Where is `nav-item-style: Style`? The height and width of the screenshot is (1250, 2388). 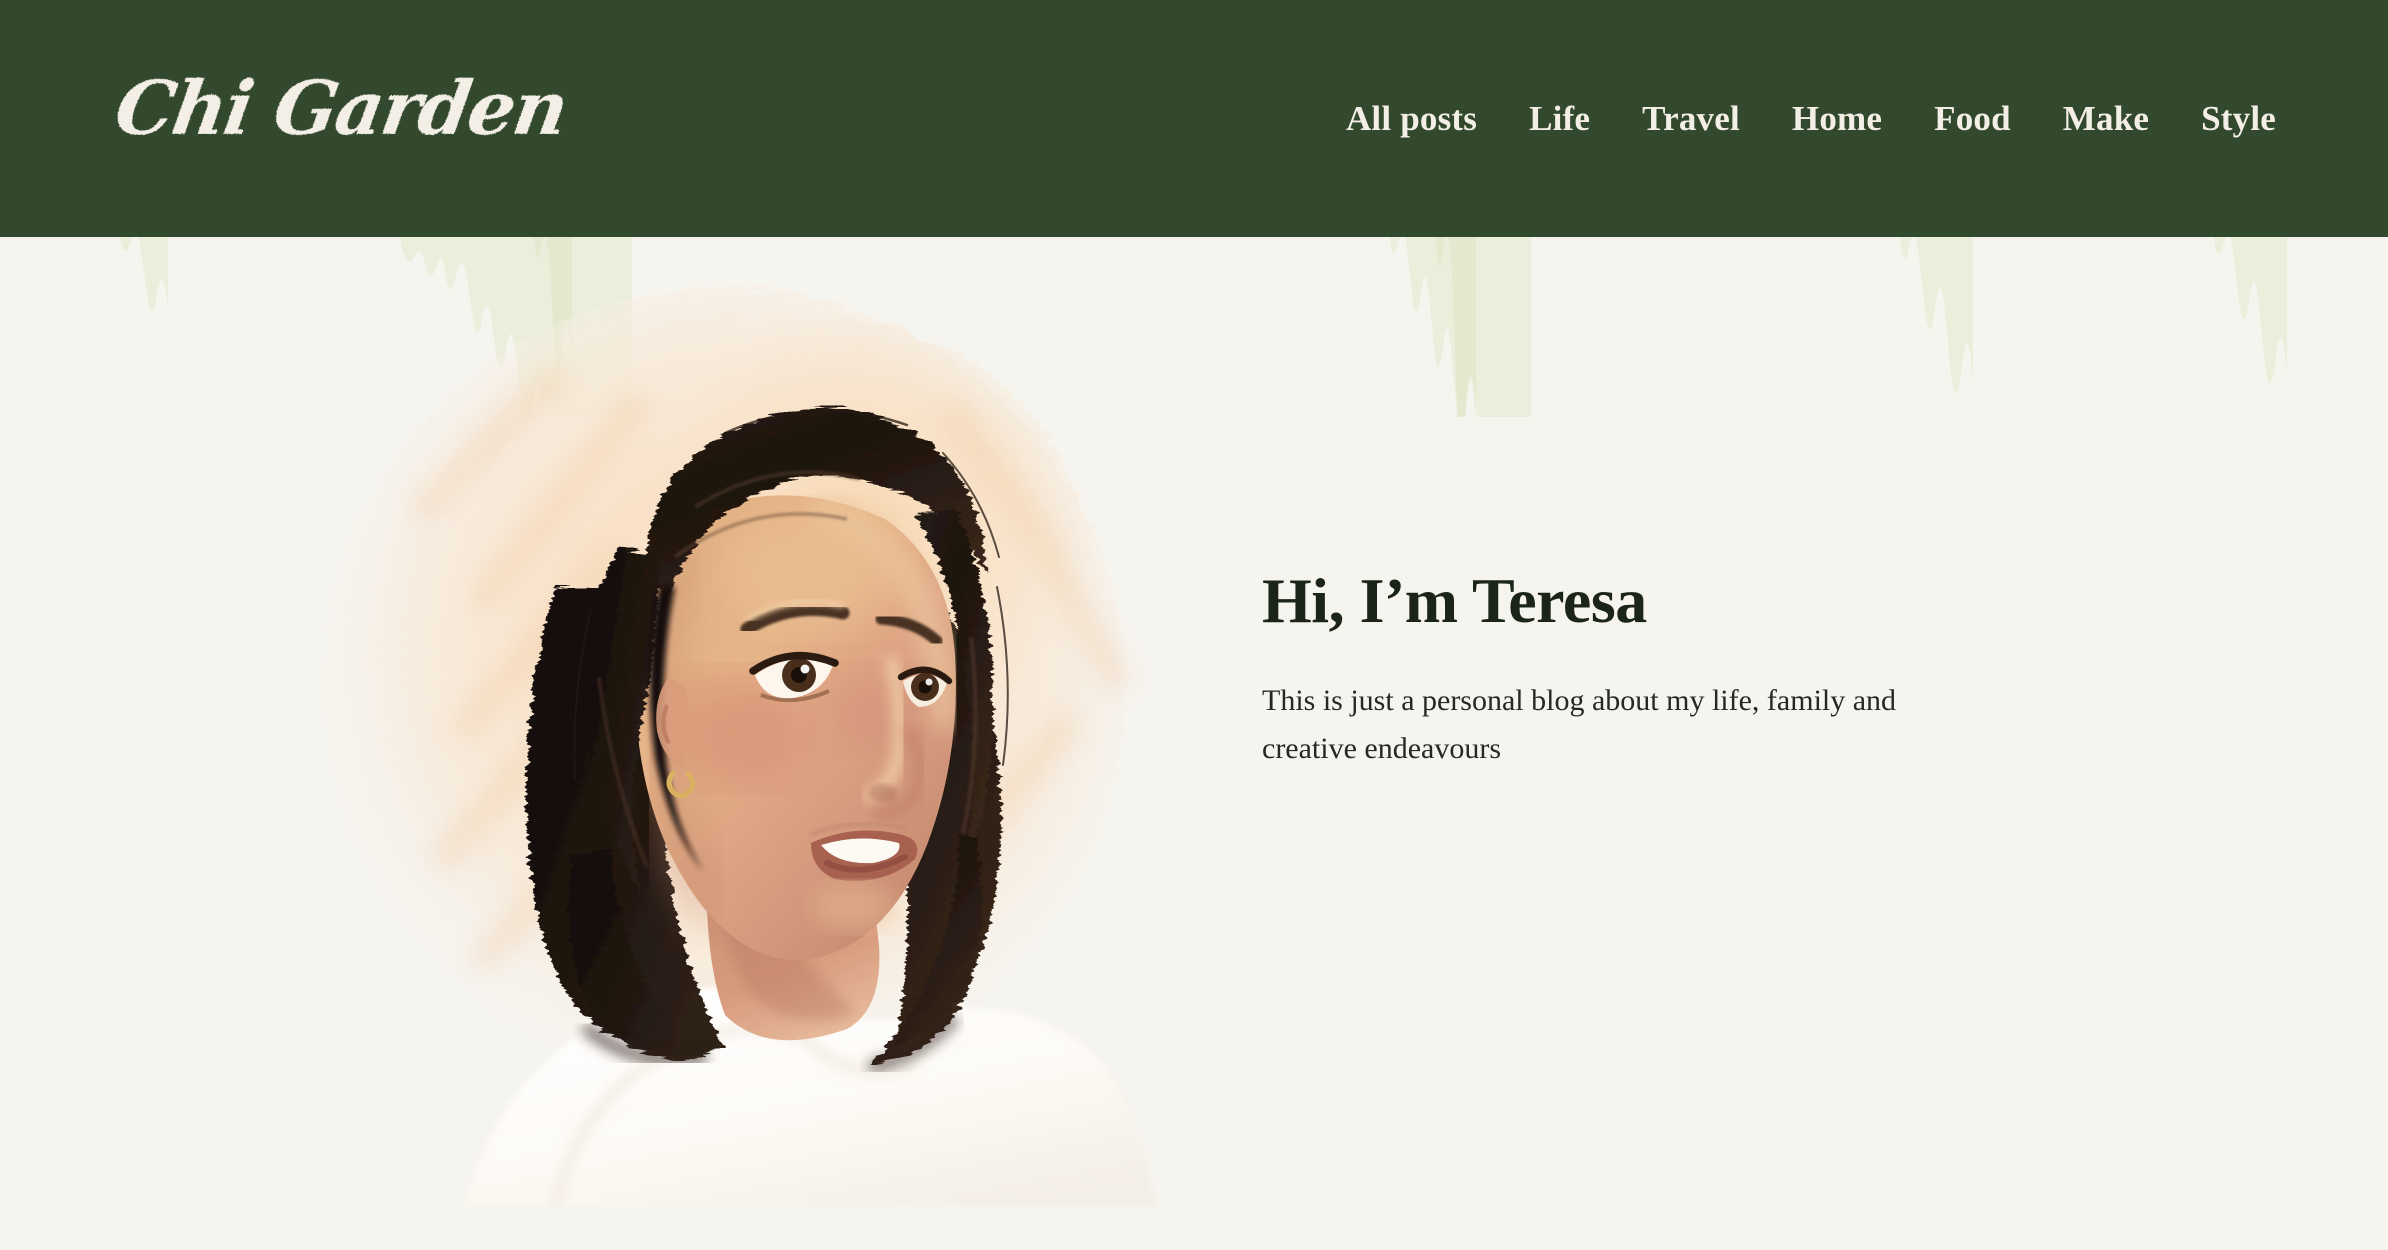
nav-item-style: Style is located at coordinates (2238, 118).